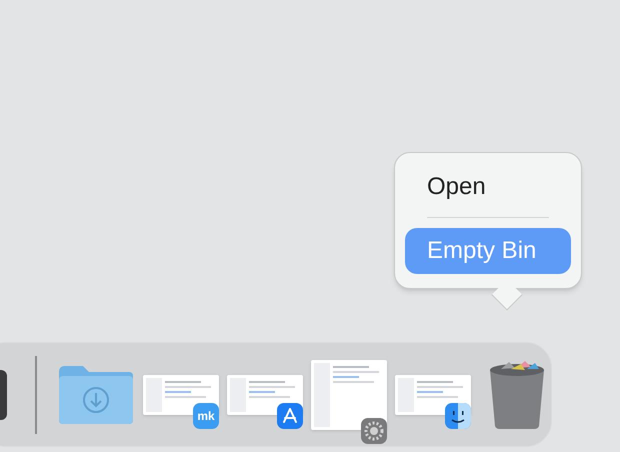  I want to click on trash-bin-icon, so click(517, 395).